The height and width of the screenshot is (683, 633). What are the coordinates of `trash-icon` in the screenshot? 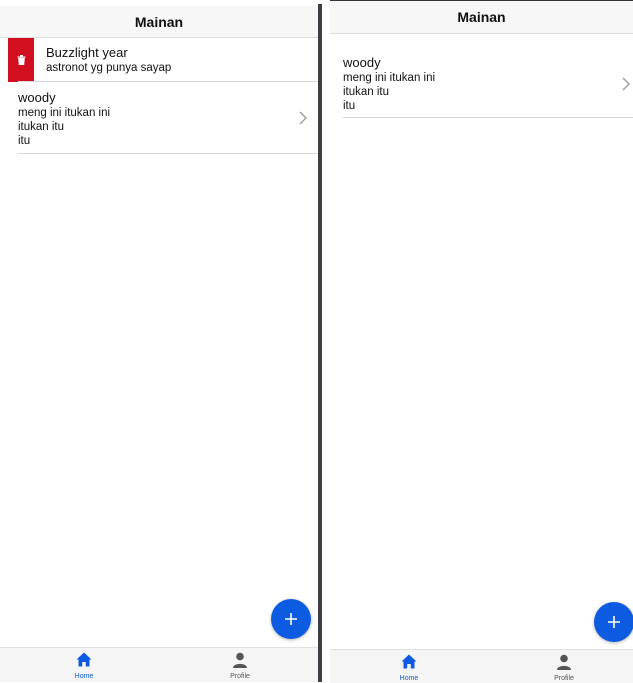 It's located at (21, 60).